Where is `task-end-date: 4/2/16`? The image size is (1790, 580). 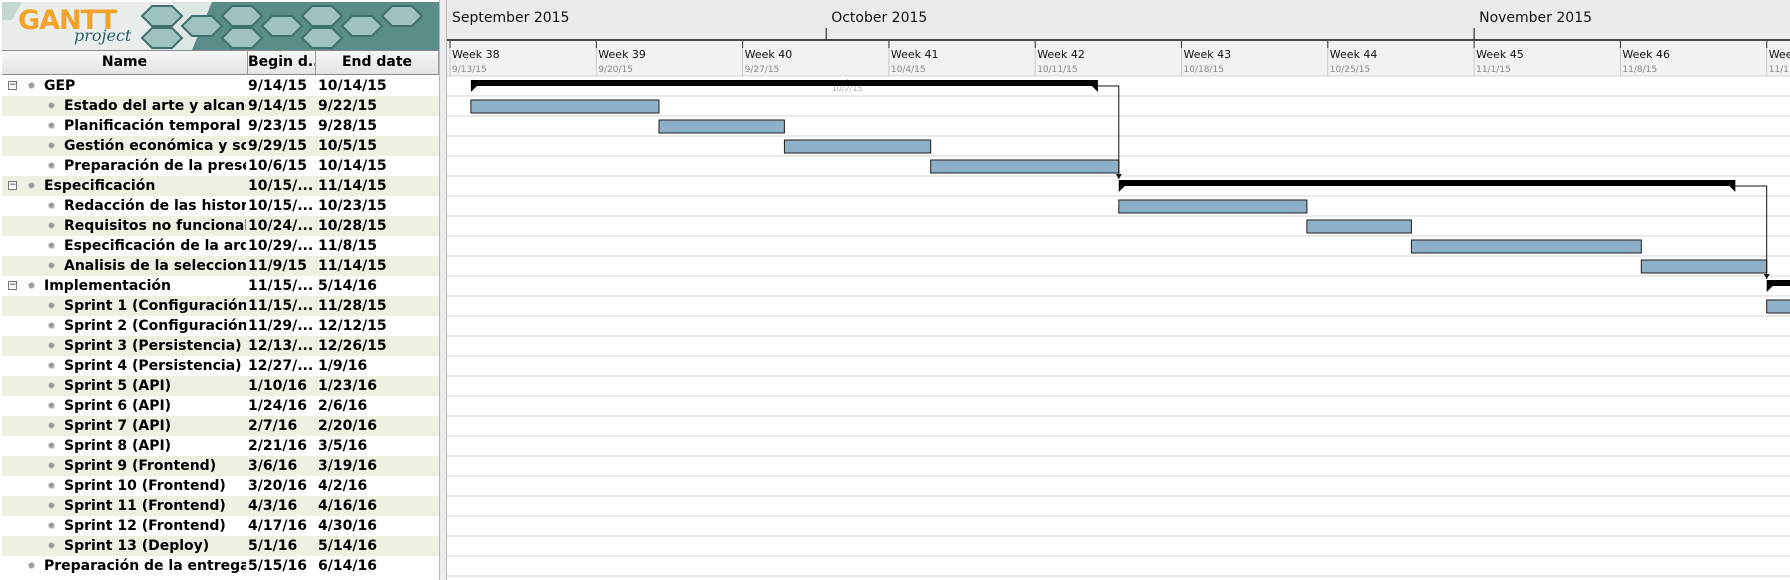 task-end-date: 4/2/16 is located at coordinates (343, 486).